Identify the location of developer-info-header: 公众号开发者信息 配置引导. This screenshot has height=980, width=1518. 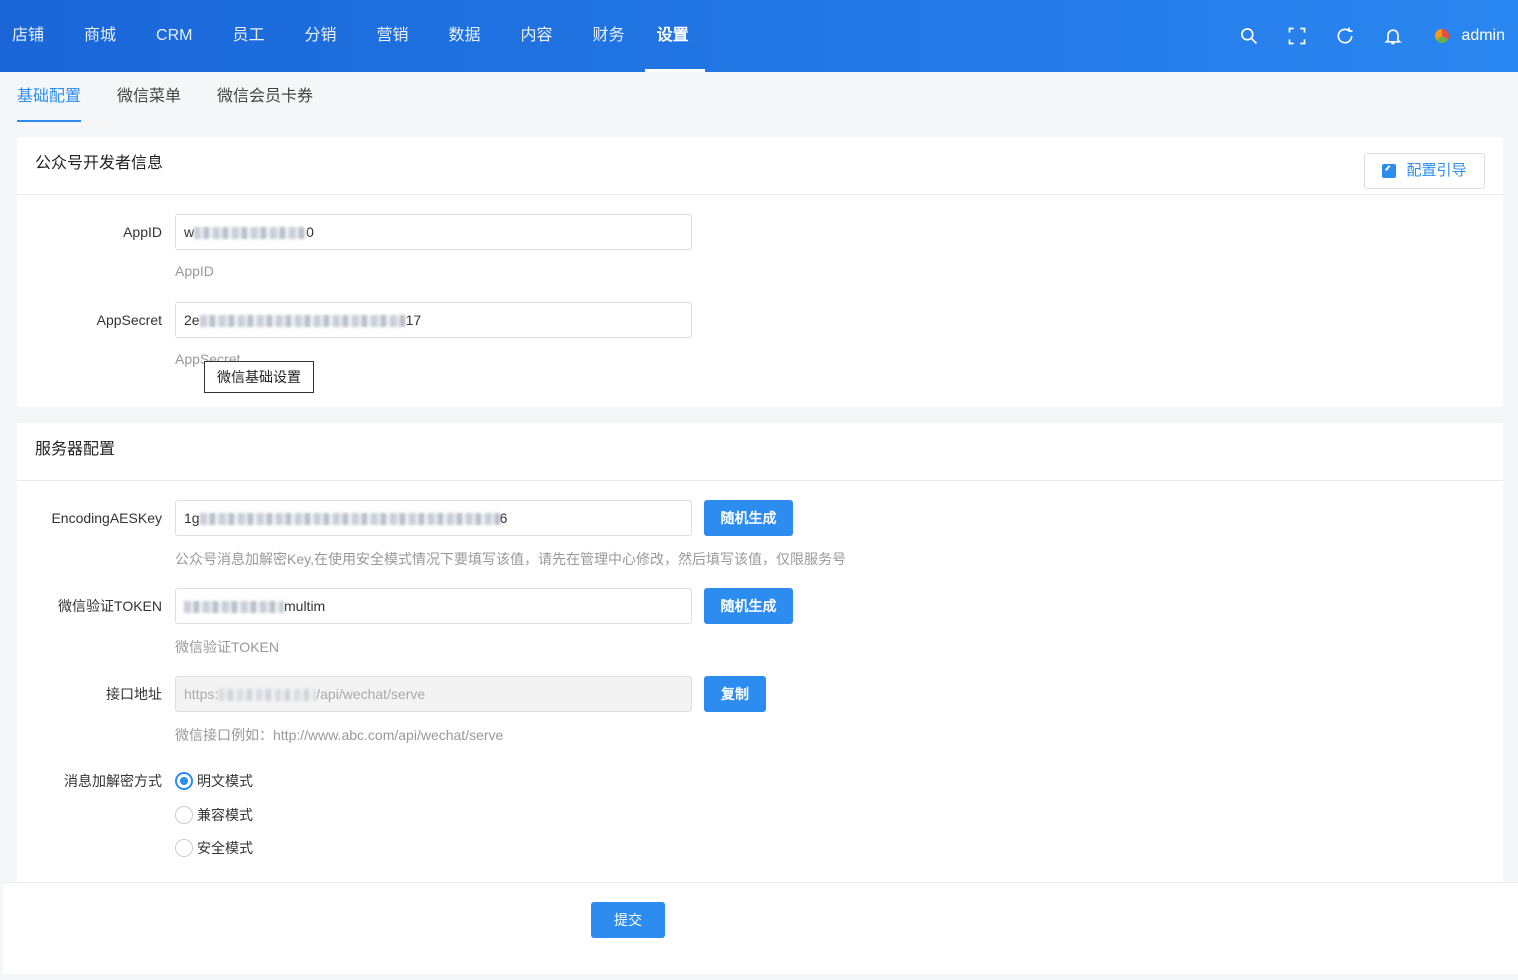
(760, 166).